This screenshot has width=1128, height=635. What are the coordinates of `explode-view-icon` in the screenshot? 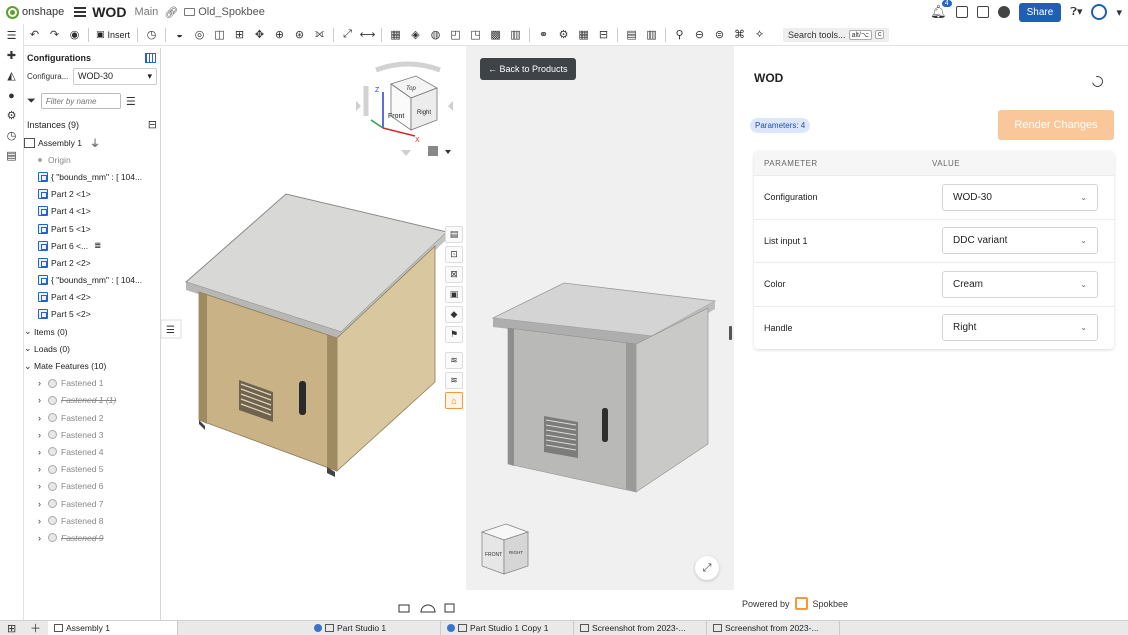 It's located at (404, 608).